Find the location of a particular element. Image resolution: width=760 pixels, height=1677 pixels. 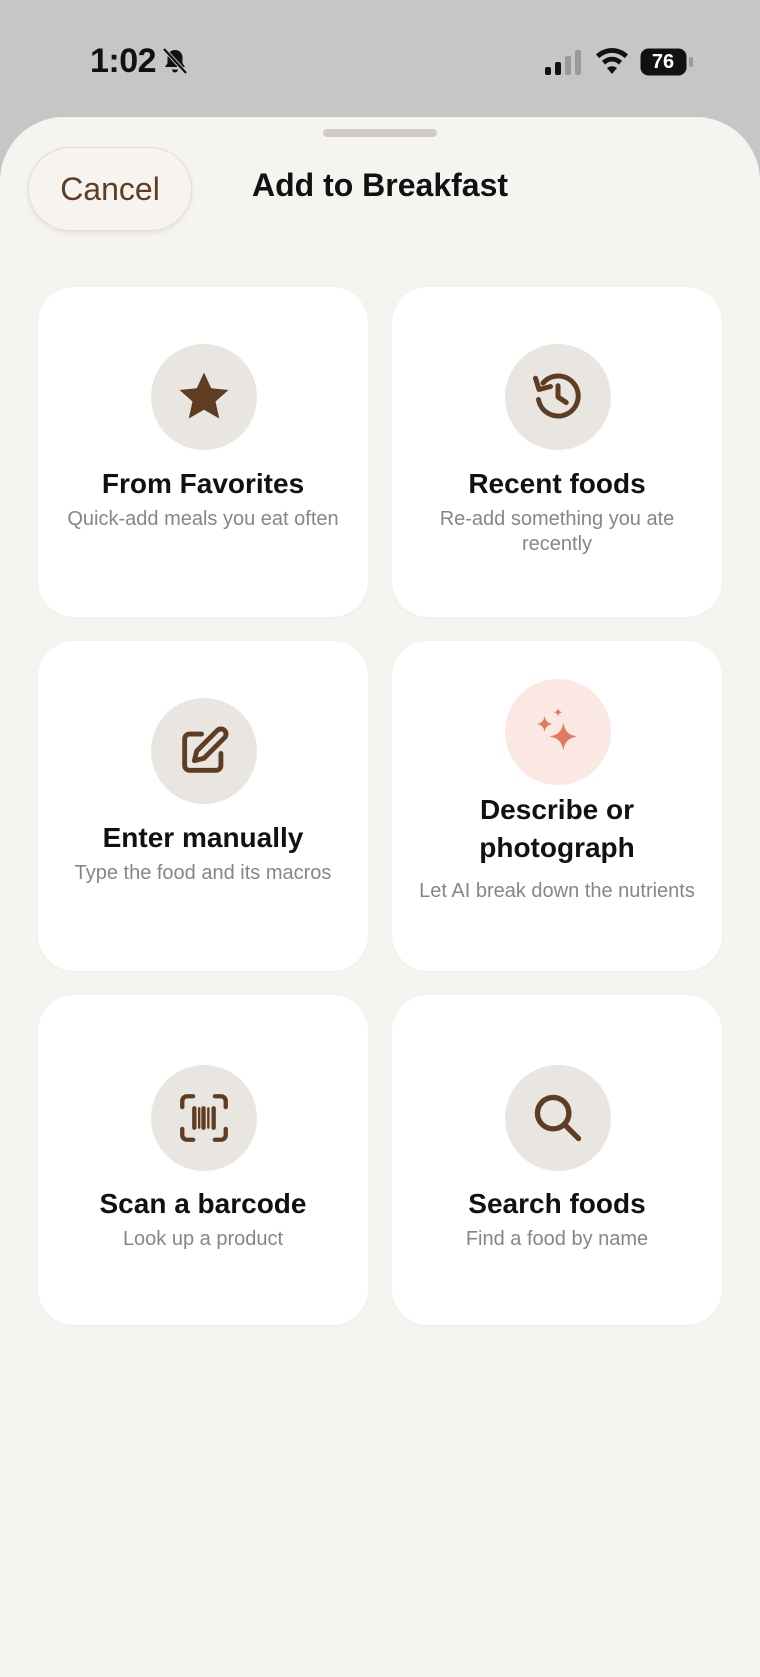

wifi-icon is located at coordinates (612, 61).